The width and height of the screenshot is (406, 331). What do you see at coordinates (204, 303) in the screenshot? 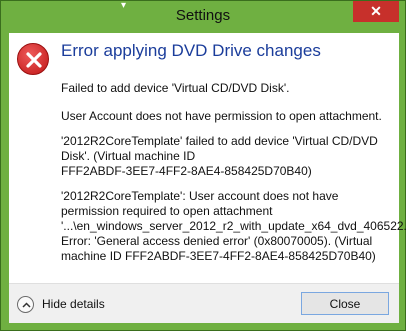
I see `dialog-footer: Hide details Close` at bounding box center [204, 303].